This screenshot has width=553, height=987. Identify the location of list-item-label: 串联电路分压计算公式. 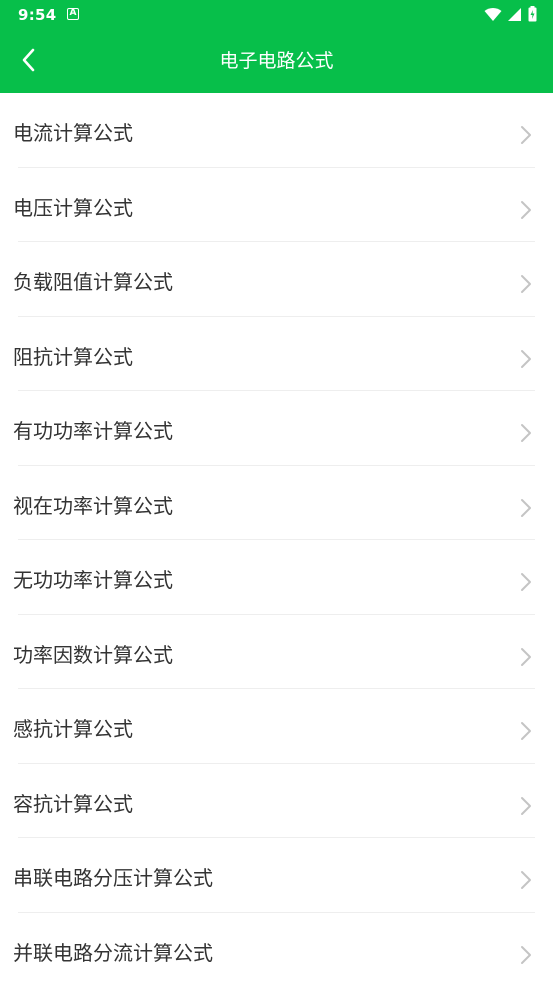
(113, 876).